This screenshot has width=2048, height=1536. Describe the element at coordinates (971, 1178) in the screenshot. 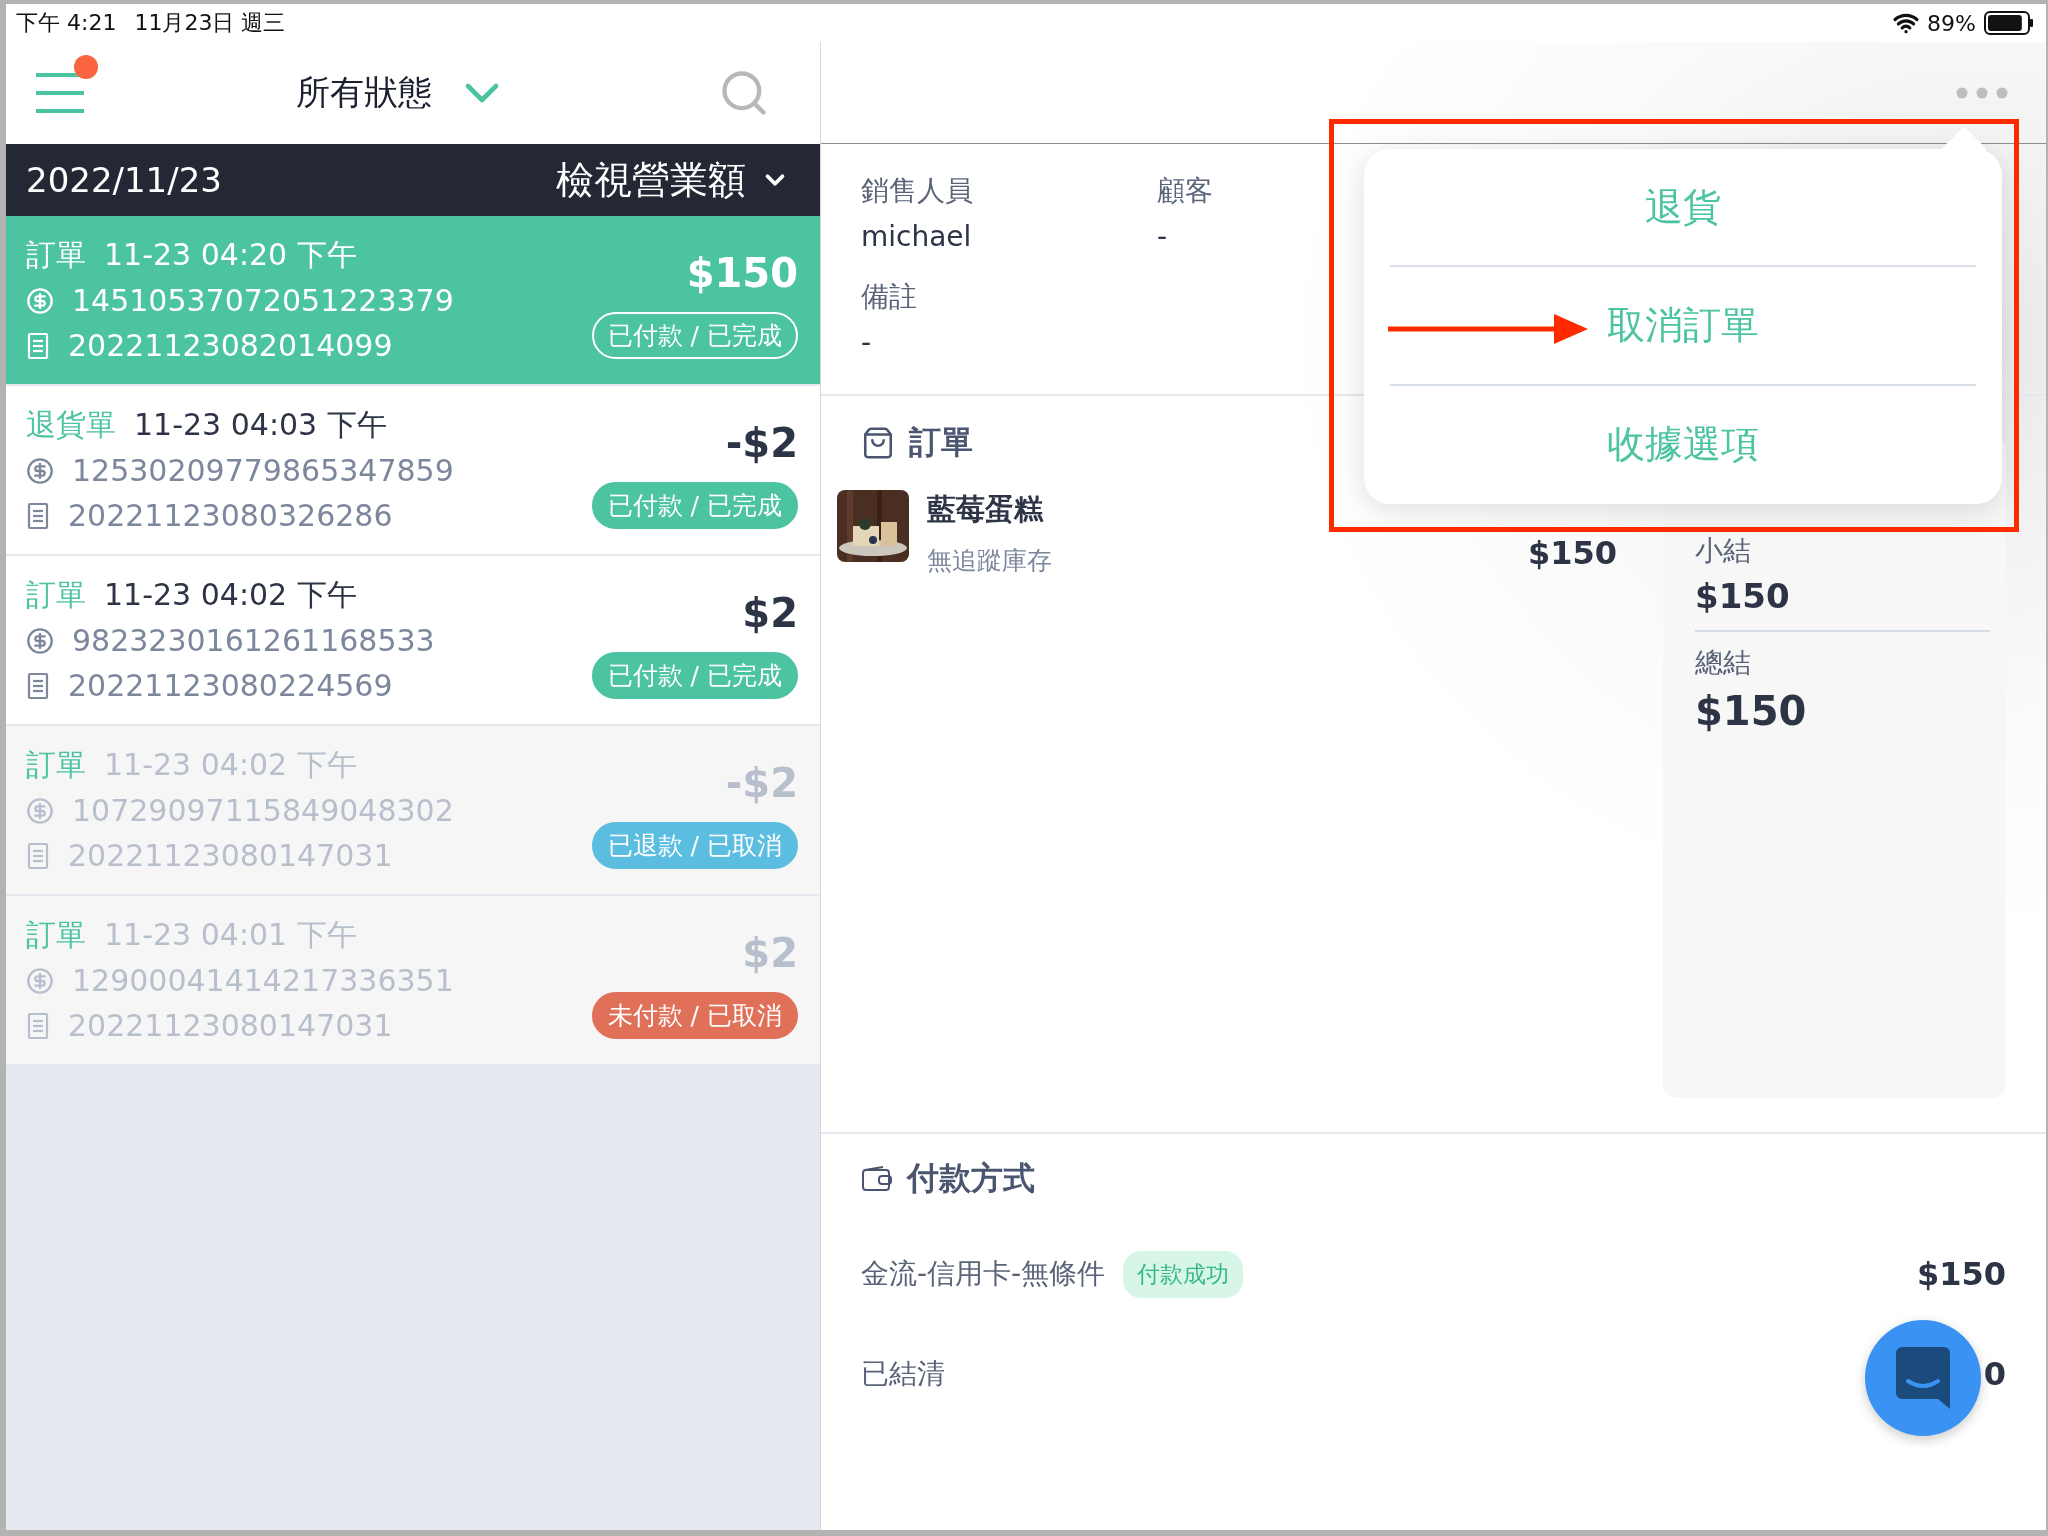

I see `section-title: 付款方式` at that location.